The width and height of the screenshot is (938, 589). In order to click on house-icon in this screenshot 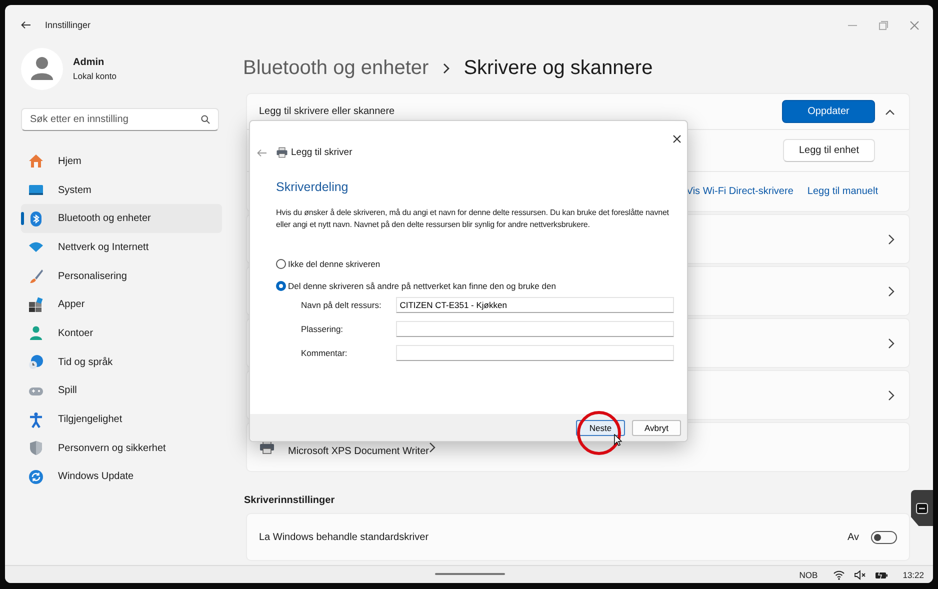, I will do `click(36, 161)`.